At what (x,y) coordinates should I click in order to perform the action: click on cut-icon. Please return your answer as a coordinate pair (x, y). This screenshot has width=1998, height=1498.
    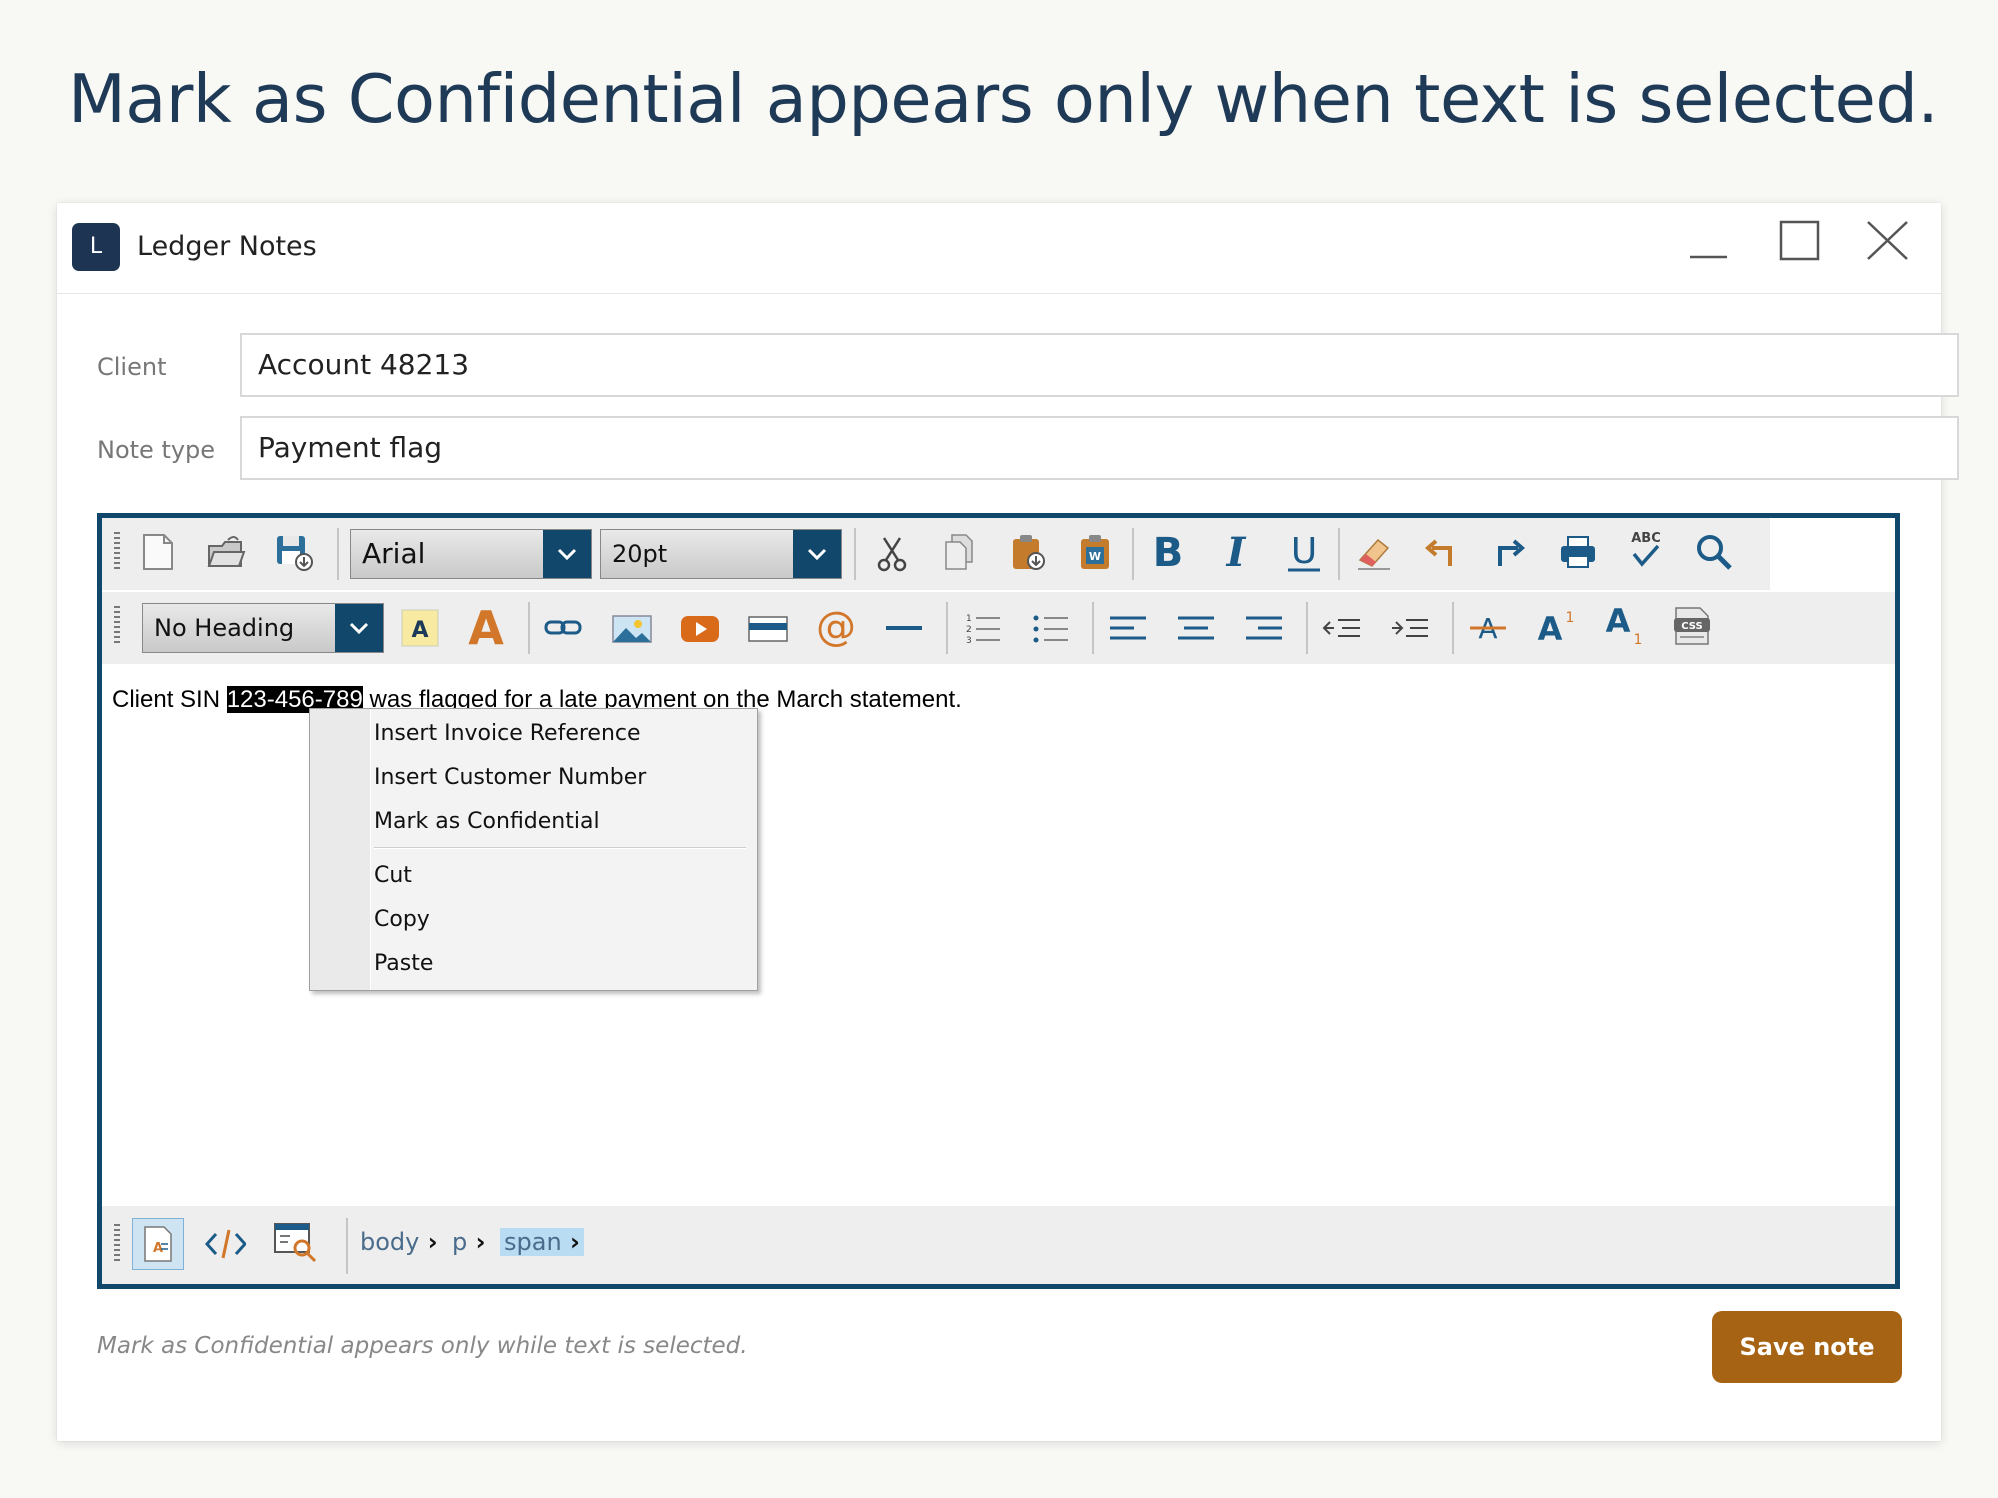
    Looking at the image, I should click on (892, 554).